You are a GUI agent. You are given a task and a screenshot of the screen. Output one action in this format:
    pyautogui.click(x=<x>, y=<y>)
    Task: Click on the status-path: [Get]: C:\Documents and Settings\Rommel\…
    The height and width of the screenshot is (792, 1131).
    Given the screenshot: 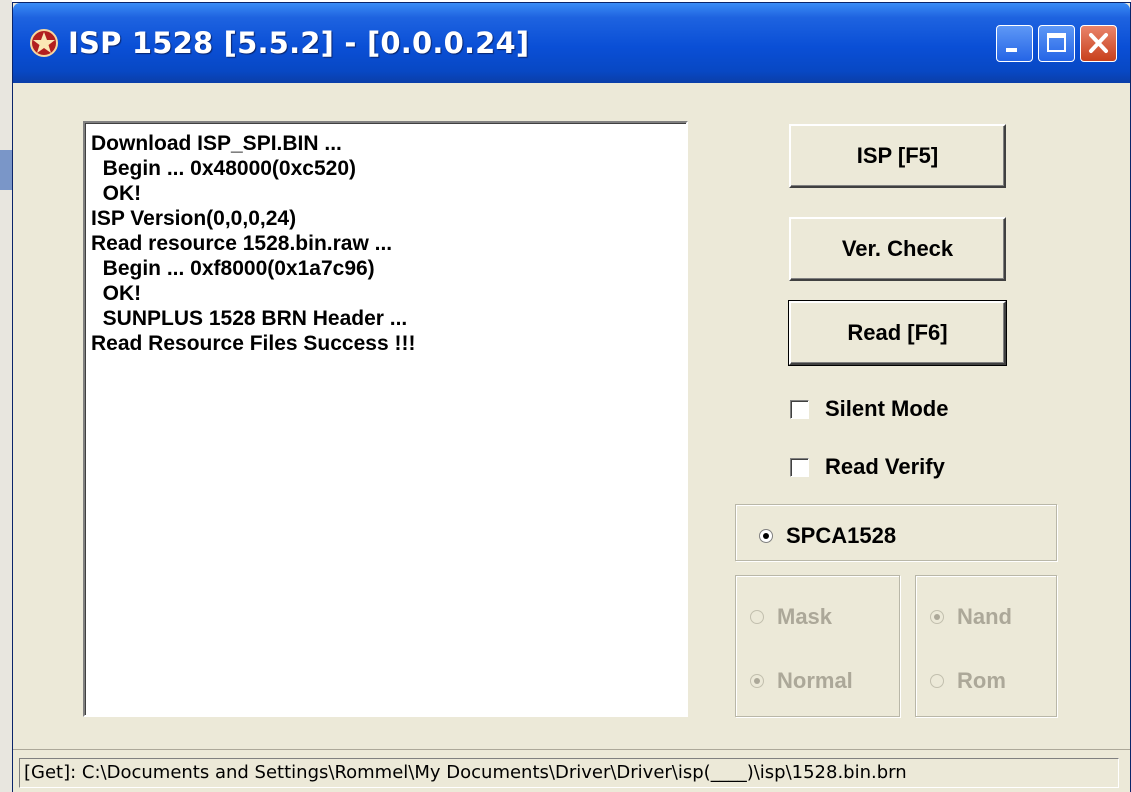 What is the action you would take?
    pyautogui.click(x=569, y=773)
    